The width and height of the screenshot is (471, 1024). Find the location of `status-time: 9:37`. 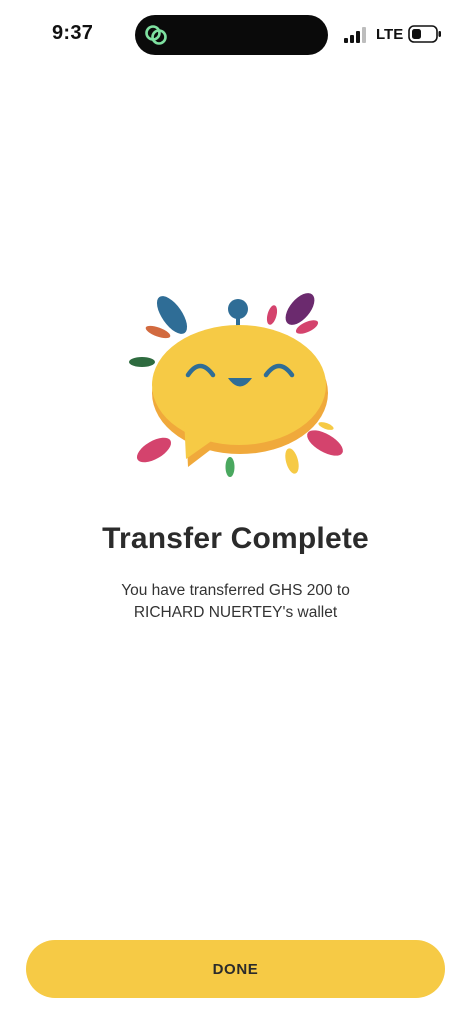

status-time: 9:37 is located at coordinates (73, 33).